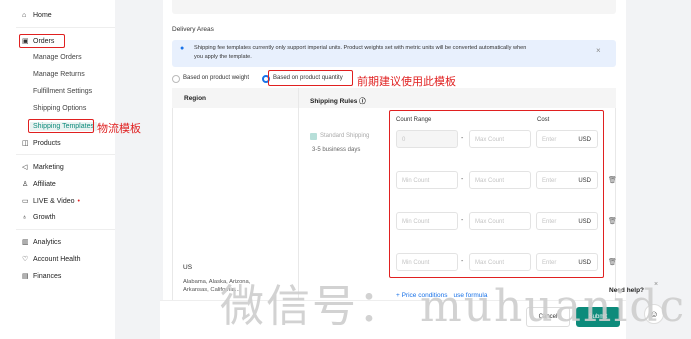 Image resolution: width=691 pixels, height=339 pixels. I want to click on business-days: 3-5 business days, so click(336, 150).